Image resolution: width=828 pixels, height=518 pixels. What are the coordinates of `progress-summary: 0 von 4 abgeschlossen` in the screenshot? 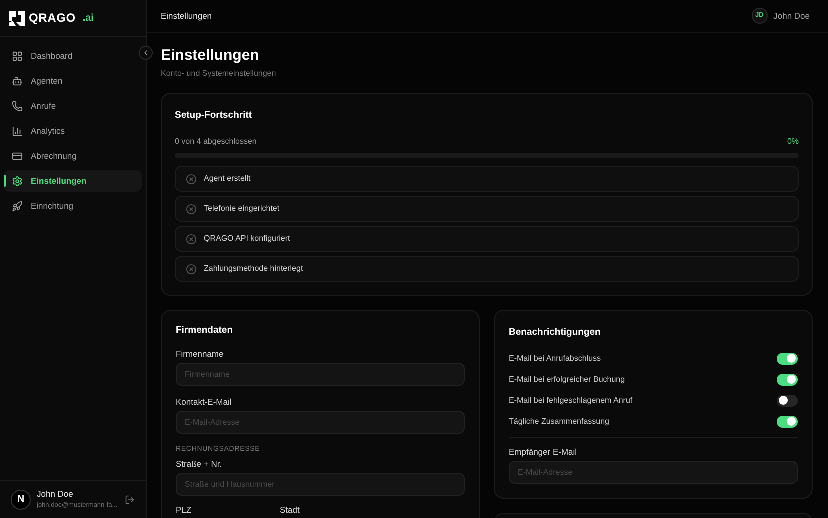 It's located at (216, 142).